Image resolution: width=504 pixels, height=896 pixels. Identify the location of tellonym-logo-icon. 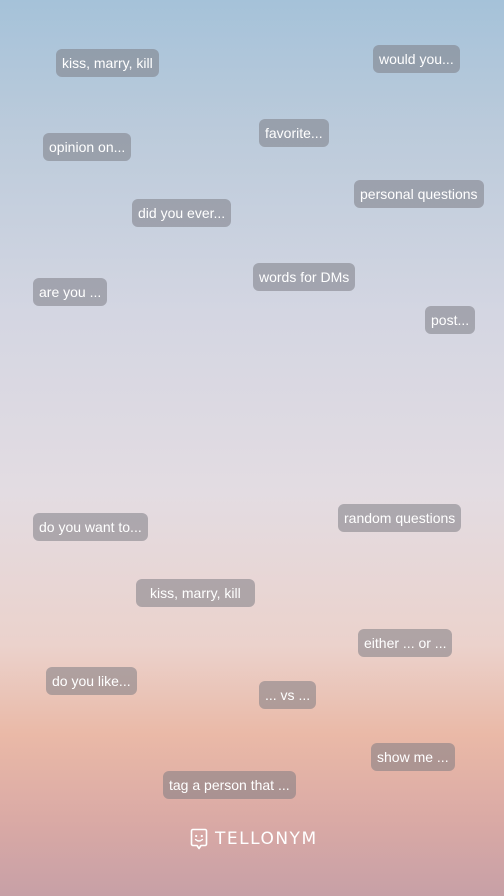
(199, 839).